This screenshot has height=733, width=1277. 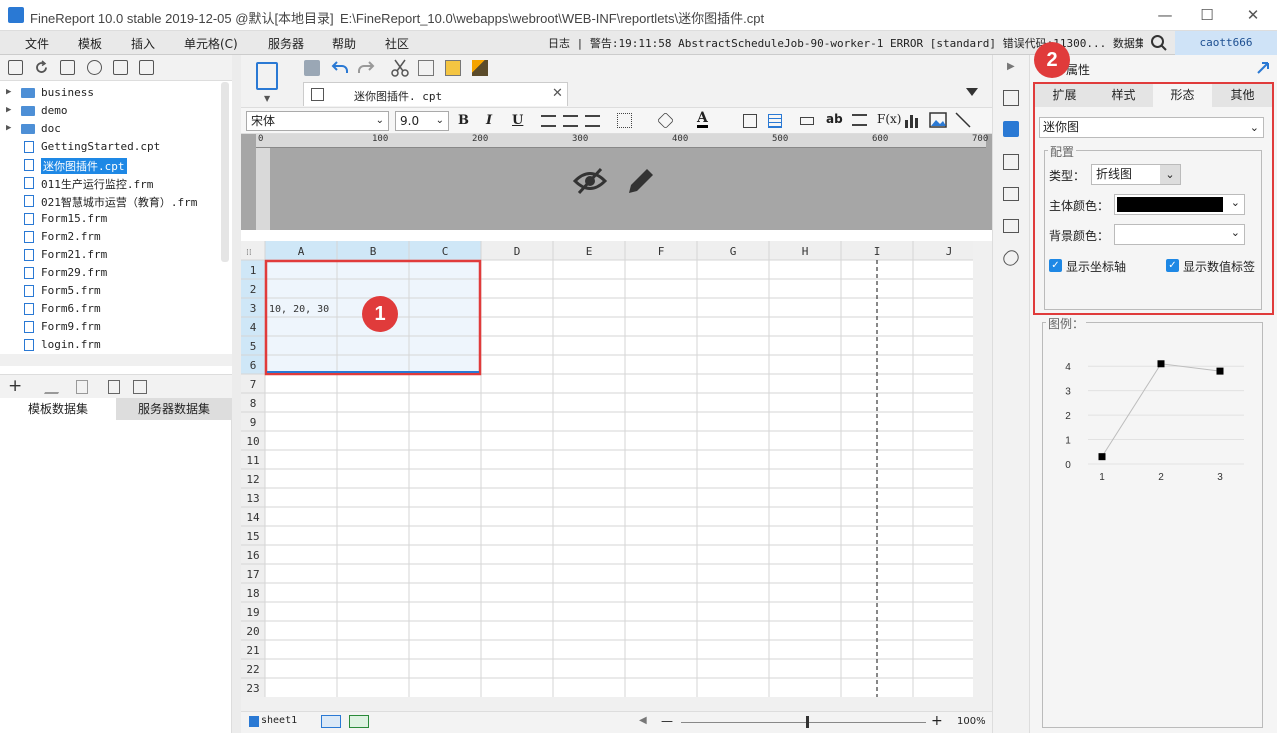 I want to click on format-painter-icon, so click(x=480, y=68).